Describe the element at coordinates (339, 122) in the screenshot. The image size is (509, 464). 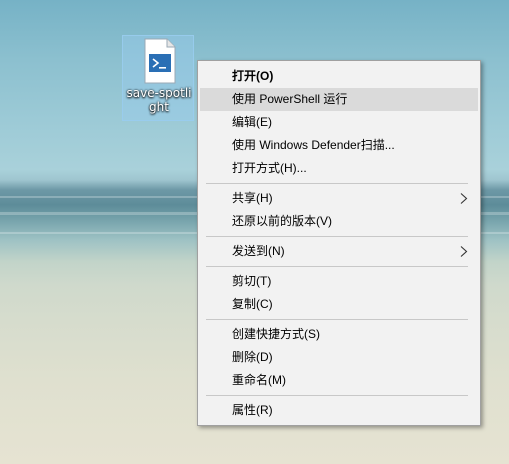
I see `menu-item-edit: 编辑(E)` at that location.